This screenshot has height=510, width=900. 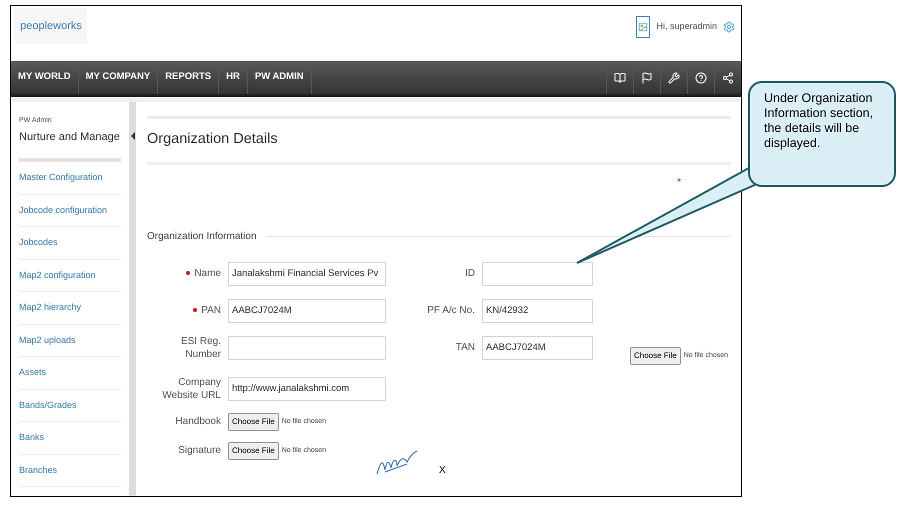 What do you see at coordinates (70, 137) in the screenshot?
I see `sidebar-title: Nurture and Manage` at bounding box center [70, 137].